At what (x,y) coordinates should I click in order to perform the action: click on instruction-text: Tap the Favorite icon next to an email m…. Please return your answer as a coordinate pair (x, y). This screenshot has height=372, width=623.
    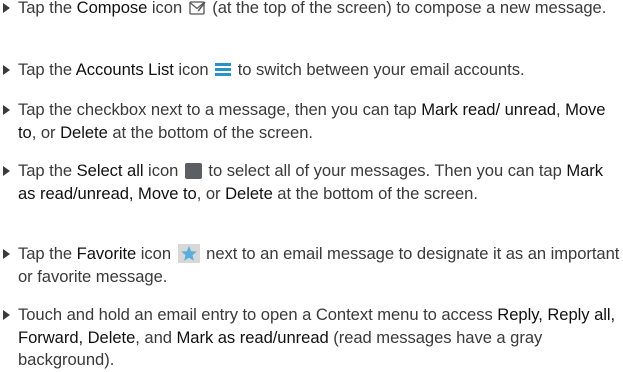
    Looking at the image, I should click on (319, 265).